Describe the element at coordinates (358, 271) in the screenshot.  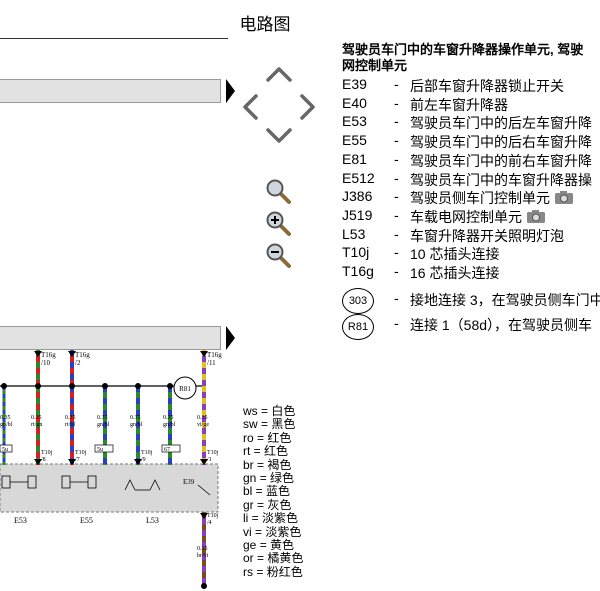
I see `legend-code: T16g` at that location.